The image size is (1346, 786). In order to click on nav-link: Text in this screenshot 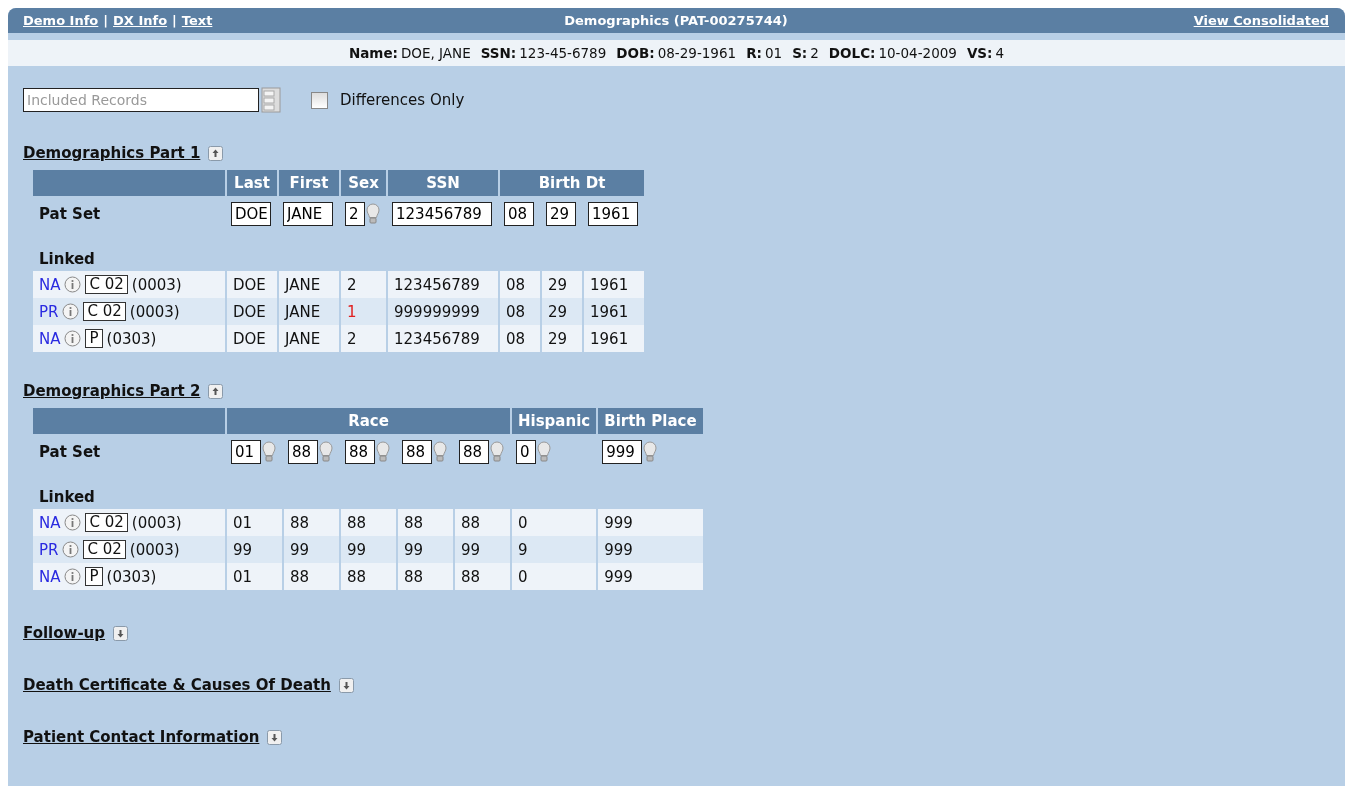, I will do `click(197, 20)`.